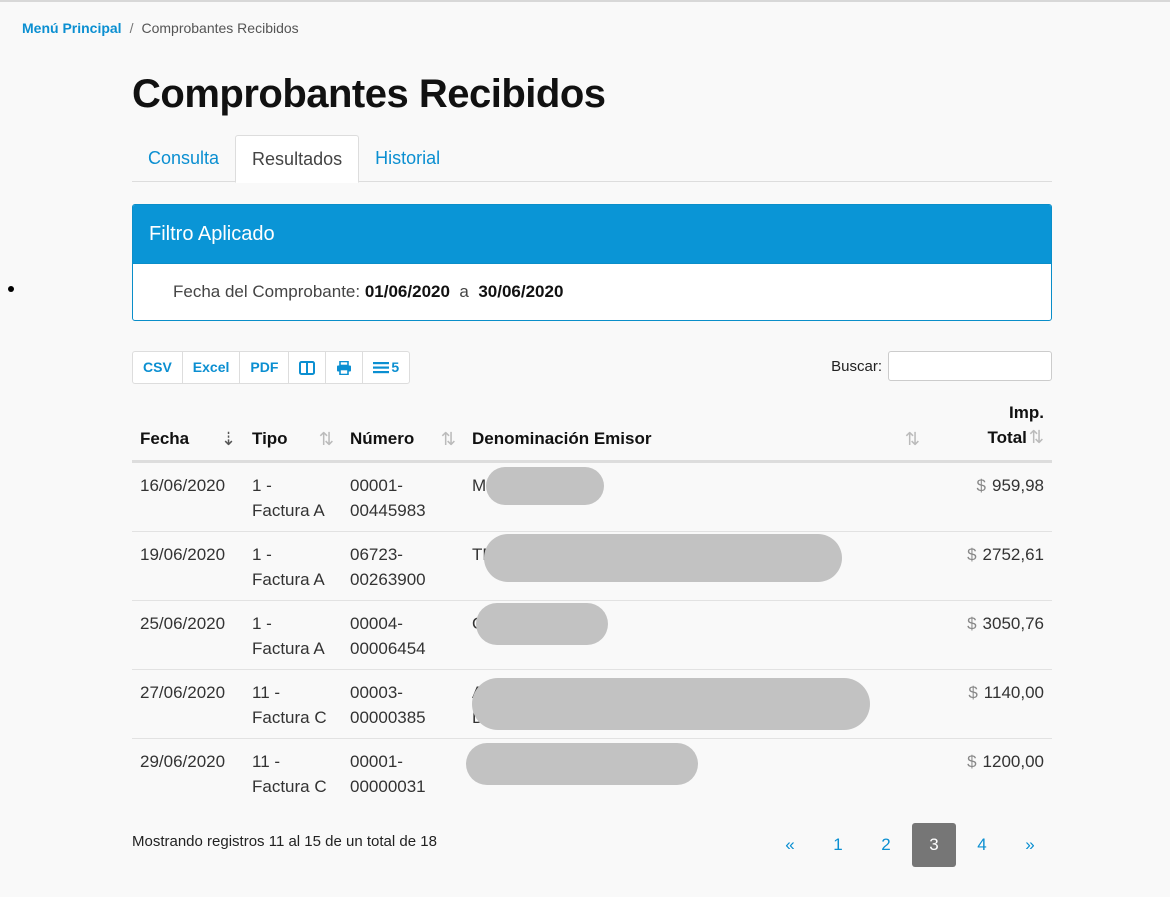 Image resolution: width=1170 pixels, height=897 pixels. What do you see at coordinates (267, 291) in the screenshot?
I see `filter-label: Fecha del Comprobante:` at bounding box center [267, 291].